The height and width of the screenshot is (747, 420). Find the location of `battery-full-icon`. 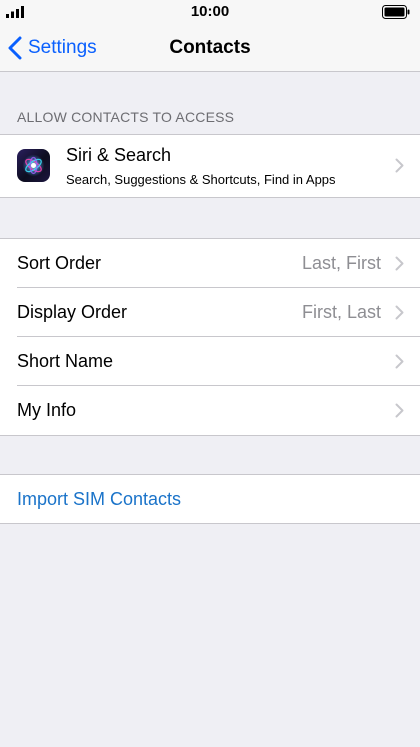

battery-full-icon is located at coordinates (396, 12).